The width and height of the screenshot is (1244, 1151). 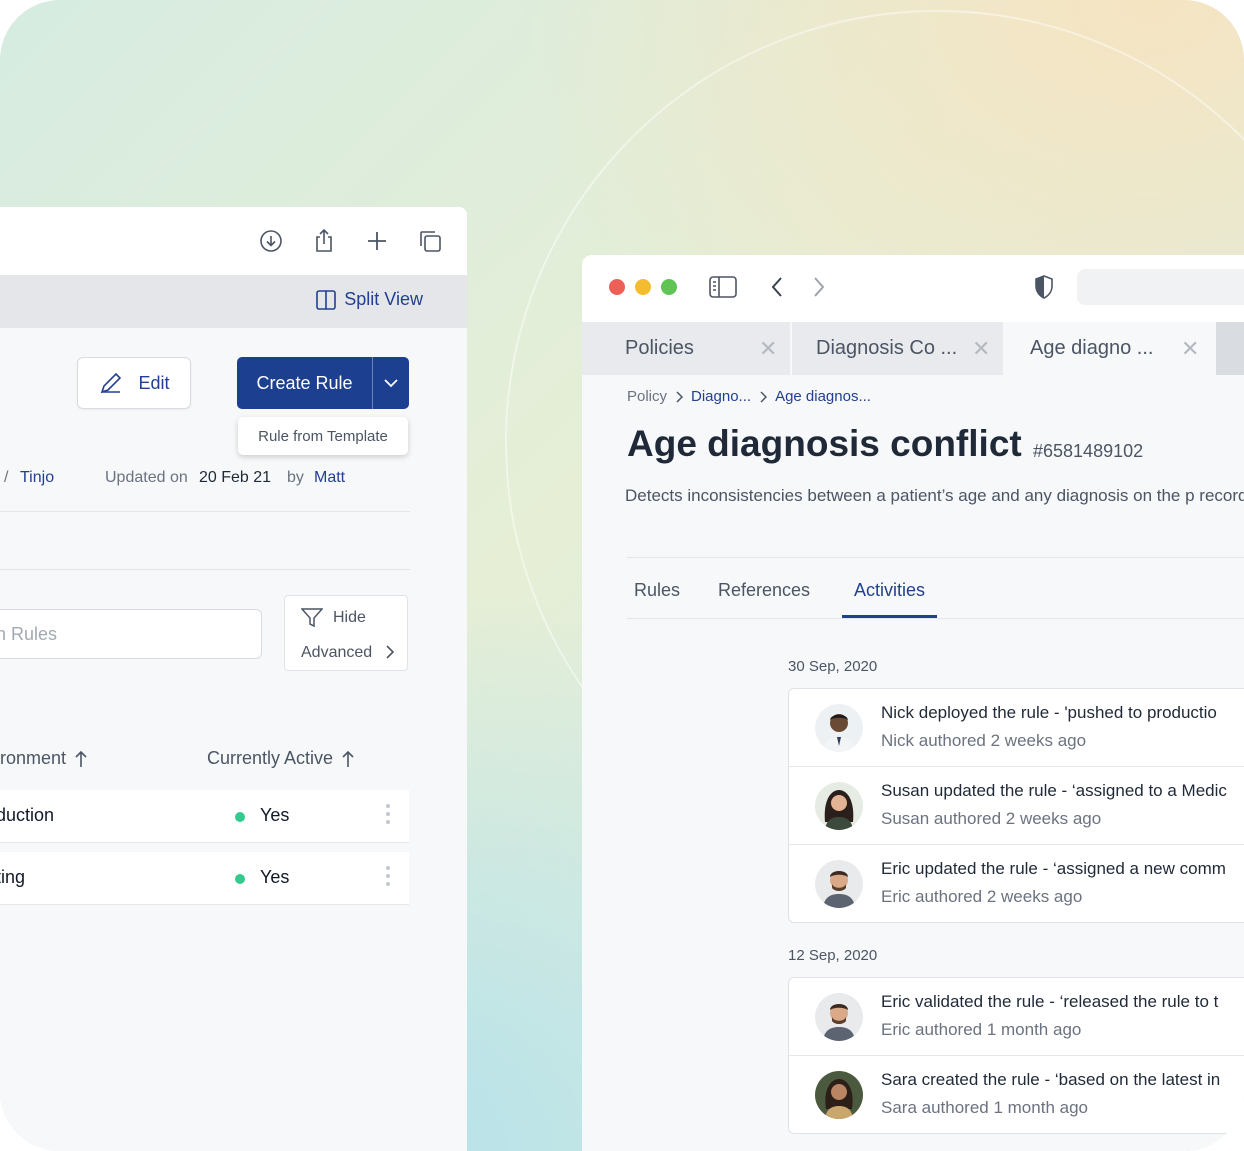 I want to click on column-header-environment: ironment, so click(x=44, y=758).